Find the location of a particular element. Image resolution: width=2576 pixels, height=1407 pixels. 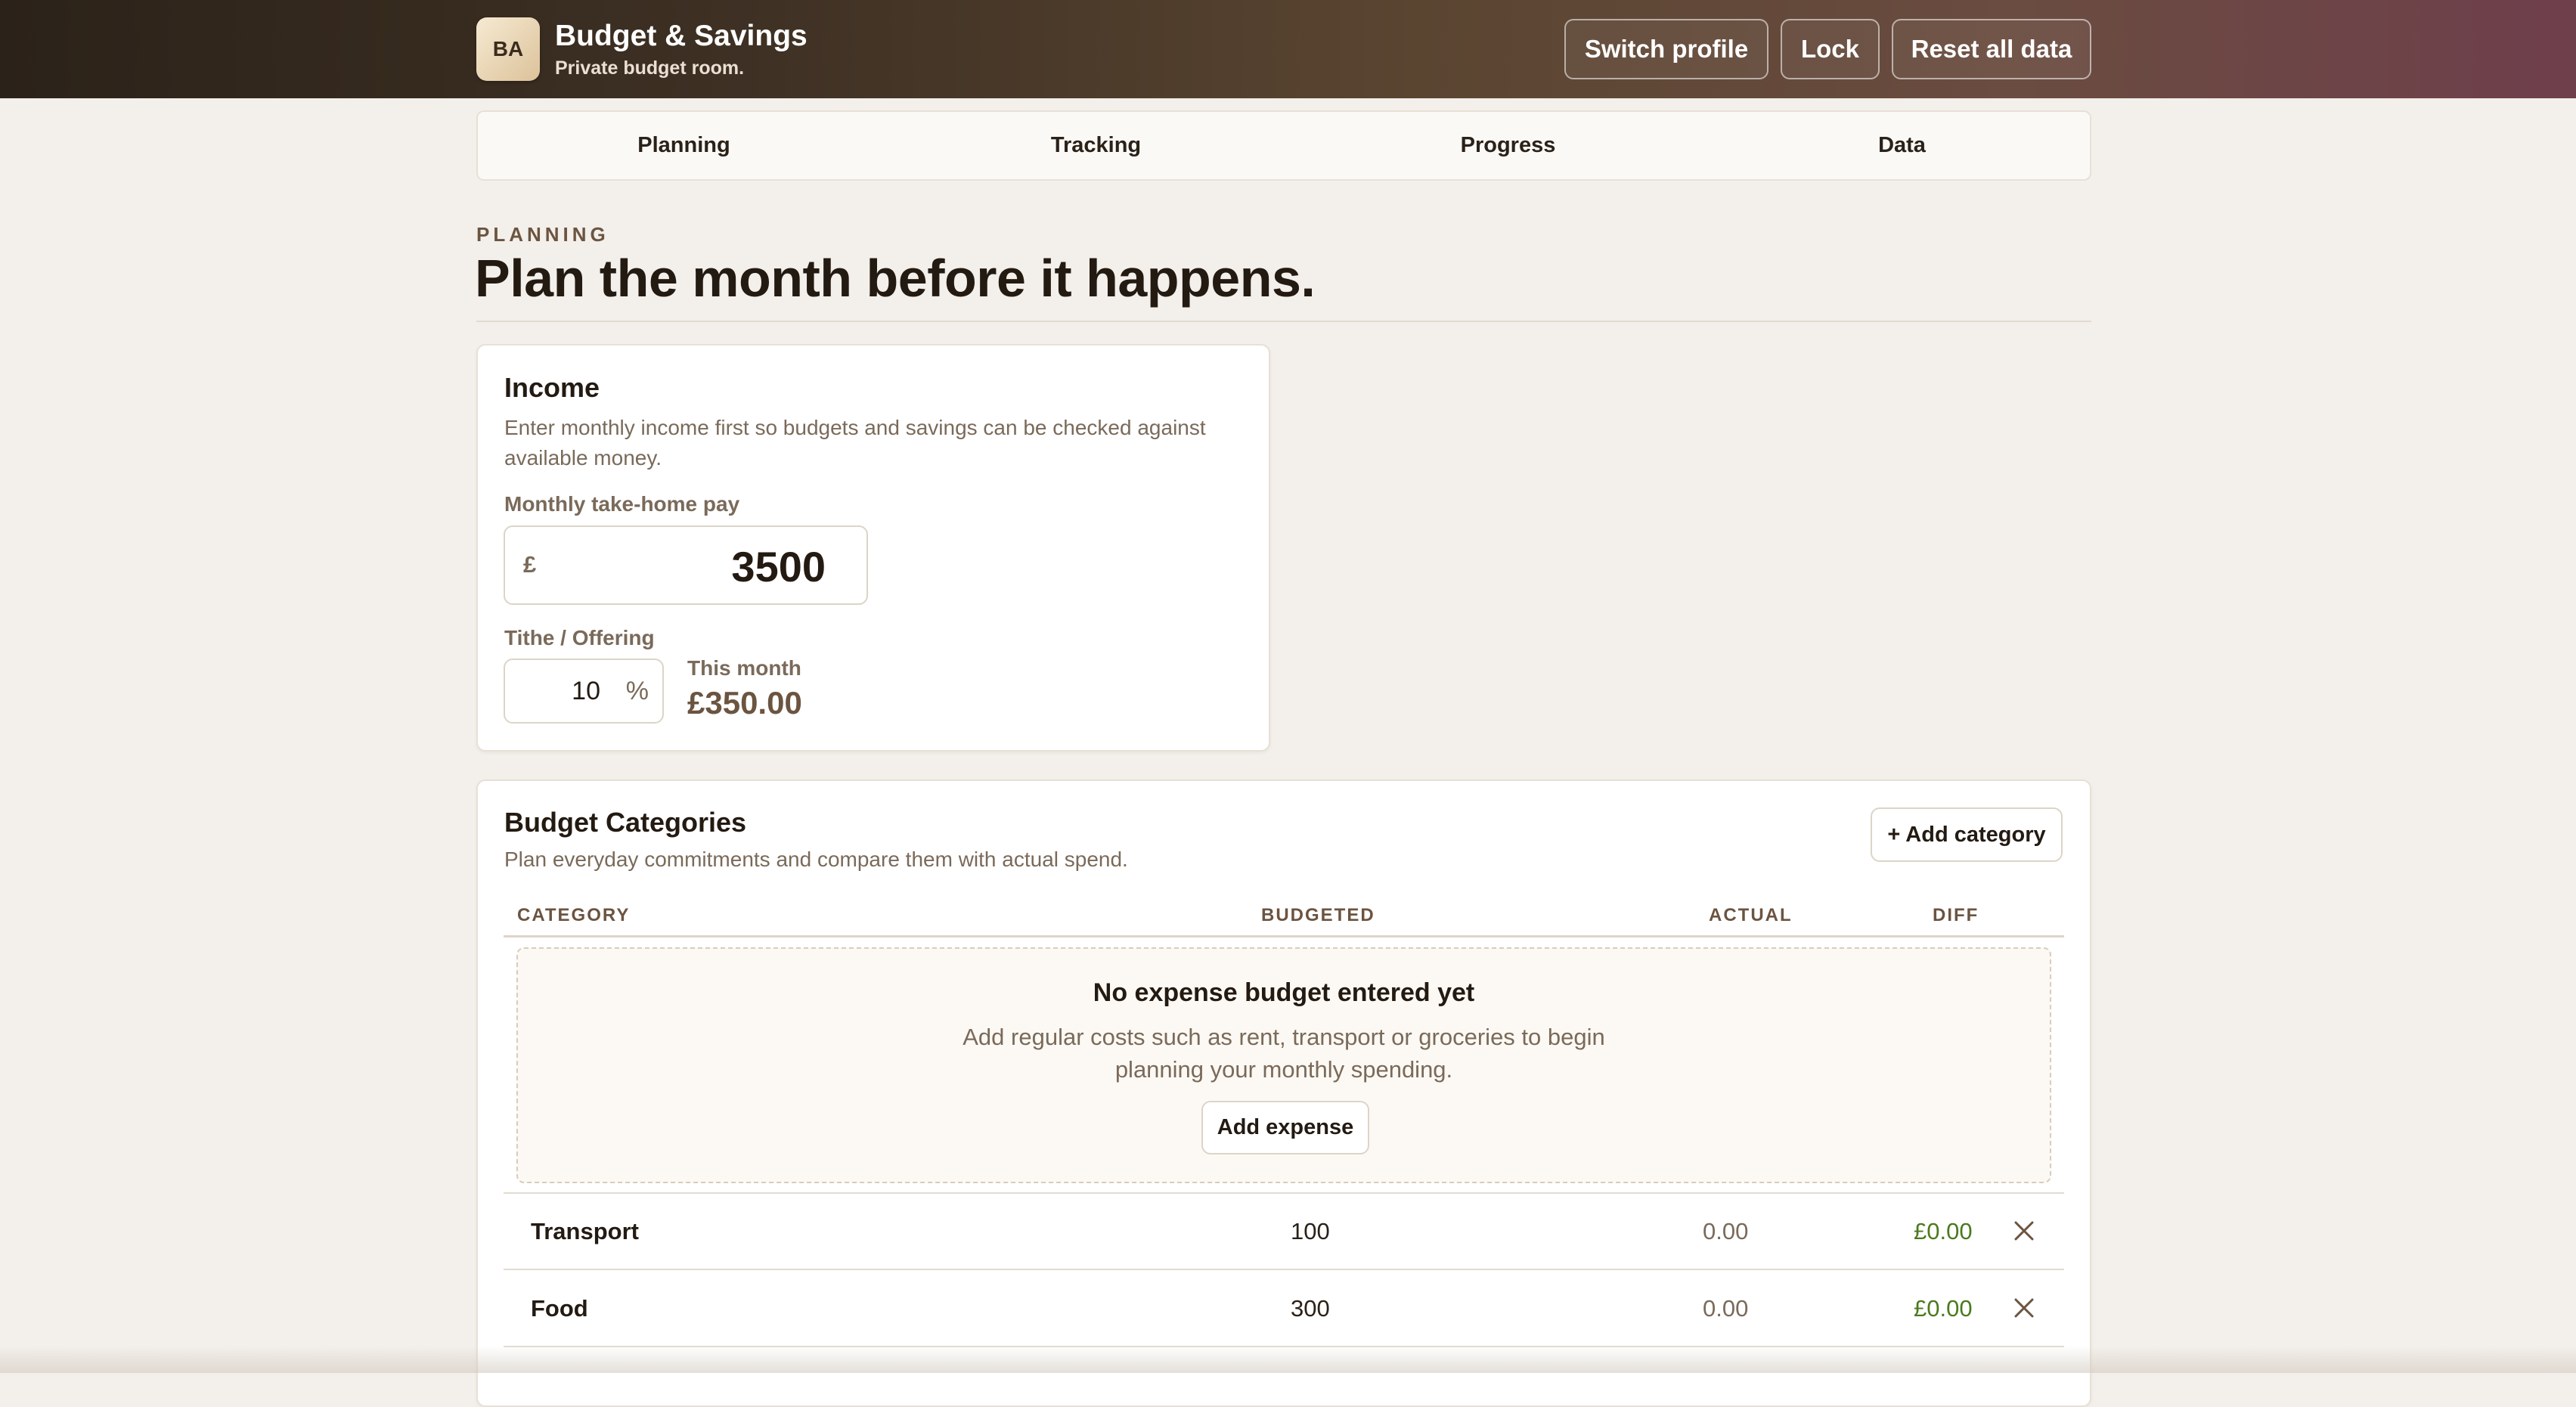

main-tabs: Planning Tracking Progress Data is located at coordinates (1283, 145).